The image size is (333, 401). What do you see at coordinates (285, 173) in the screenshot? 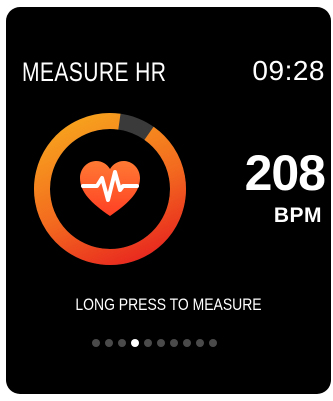
I see `bpm-value: 208` at bounding box center [285, 173].